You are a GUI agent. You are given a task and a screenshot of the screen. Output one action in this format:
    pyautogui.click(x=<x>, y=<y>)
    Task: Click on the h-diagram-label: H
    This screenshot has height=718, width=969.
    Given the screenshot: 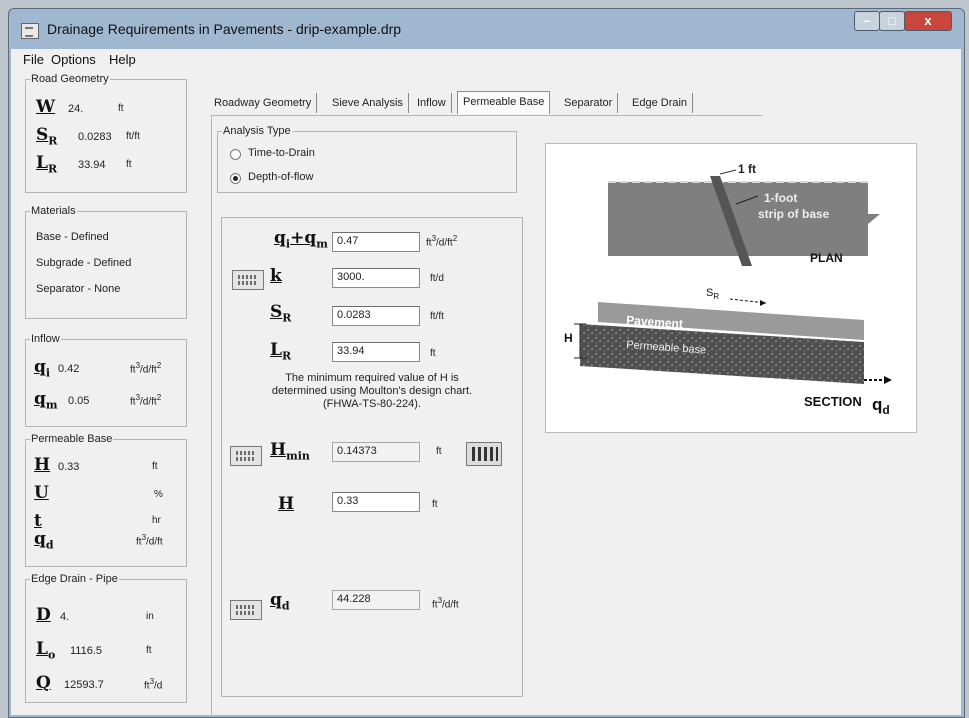 What is the action you would take?
    pyautogui.click(x=568, y=338)
    